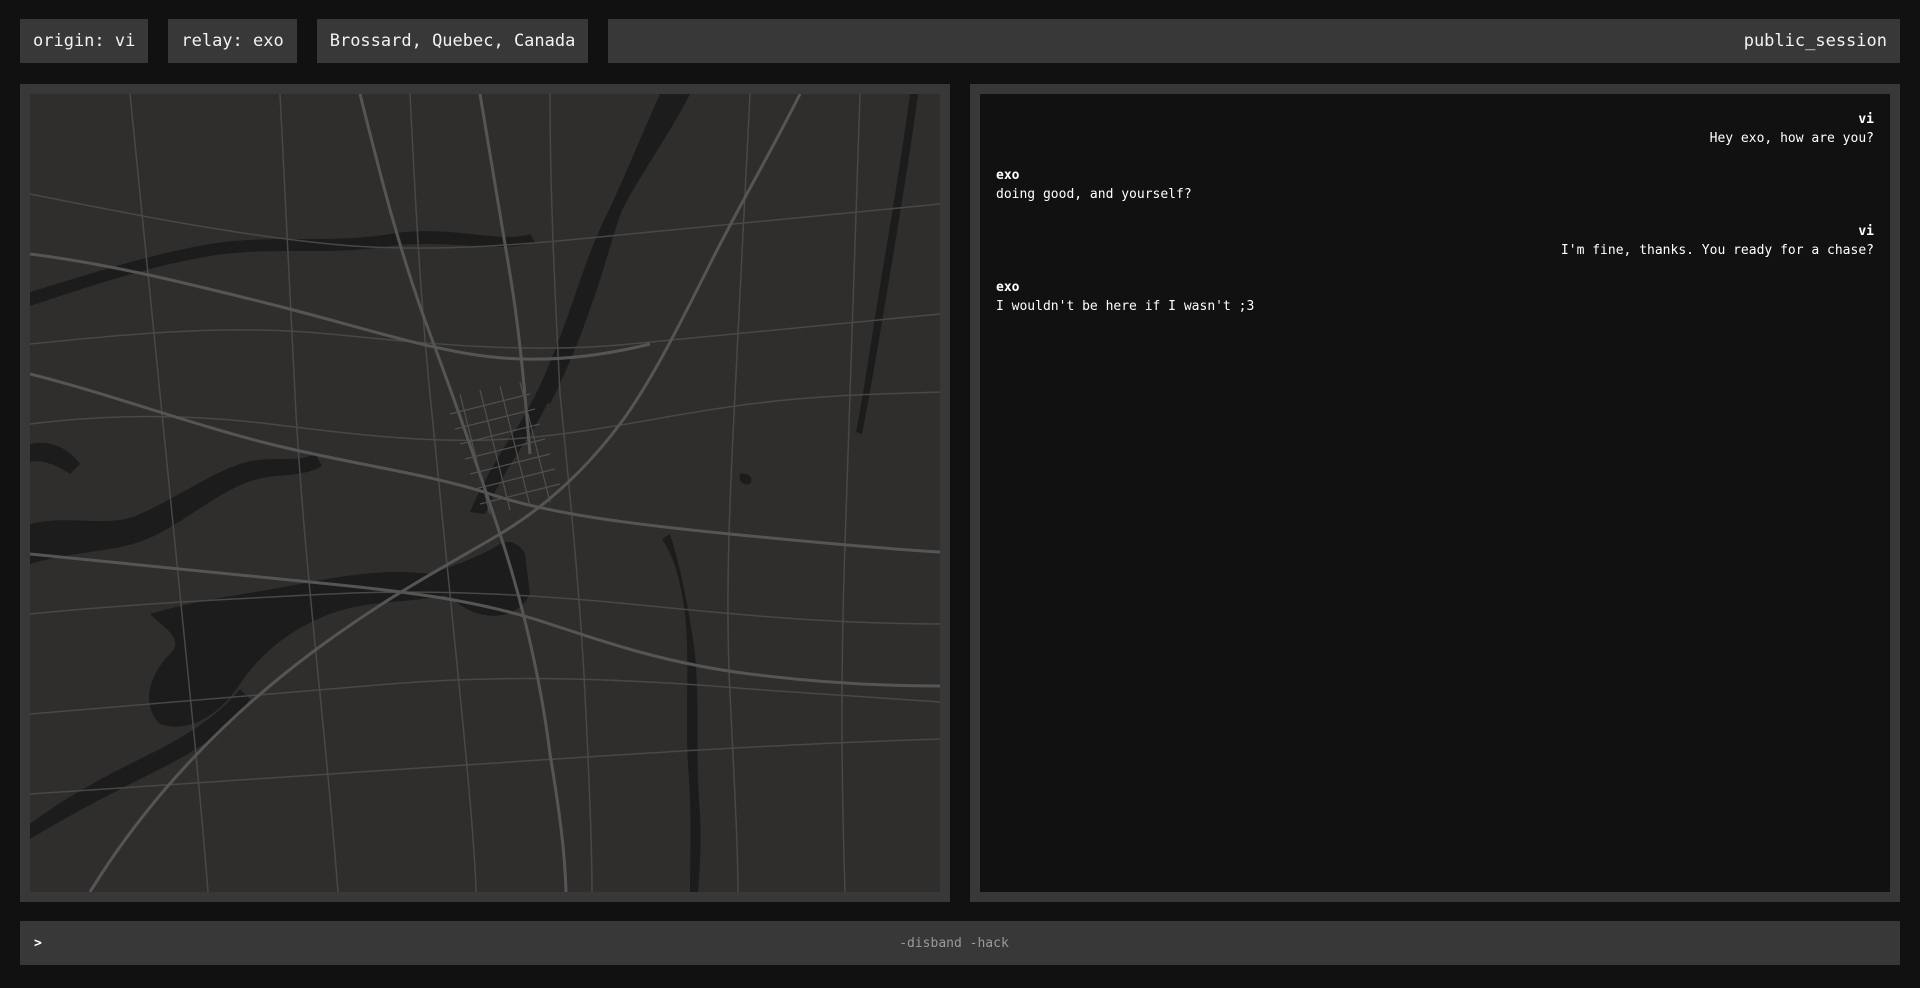 The height and width of the screenshot is (988, 1920). I want to click on message-text: I wouldn't be here if I wasn't ;3, so click(1125, 306).